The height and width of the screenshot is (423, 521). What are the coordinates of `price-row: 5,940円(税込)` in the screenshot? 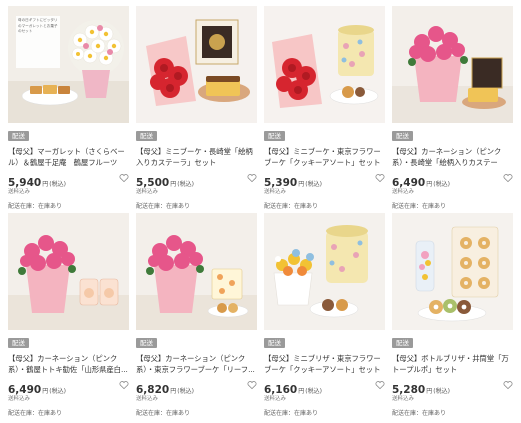 It's located at (68, 180).